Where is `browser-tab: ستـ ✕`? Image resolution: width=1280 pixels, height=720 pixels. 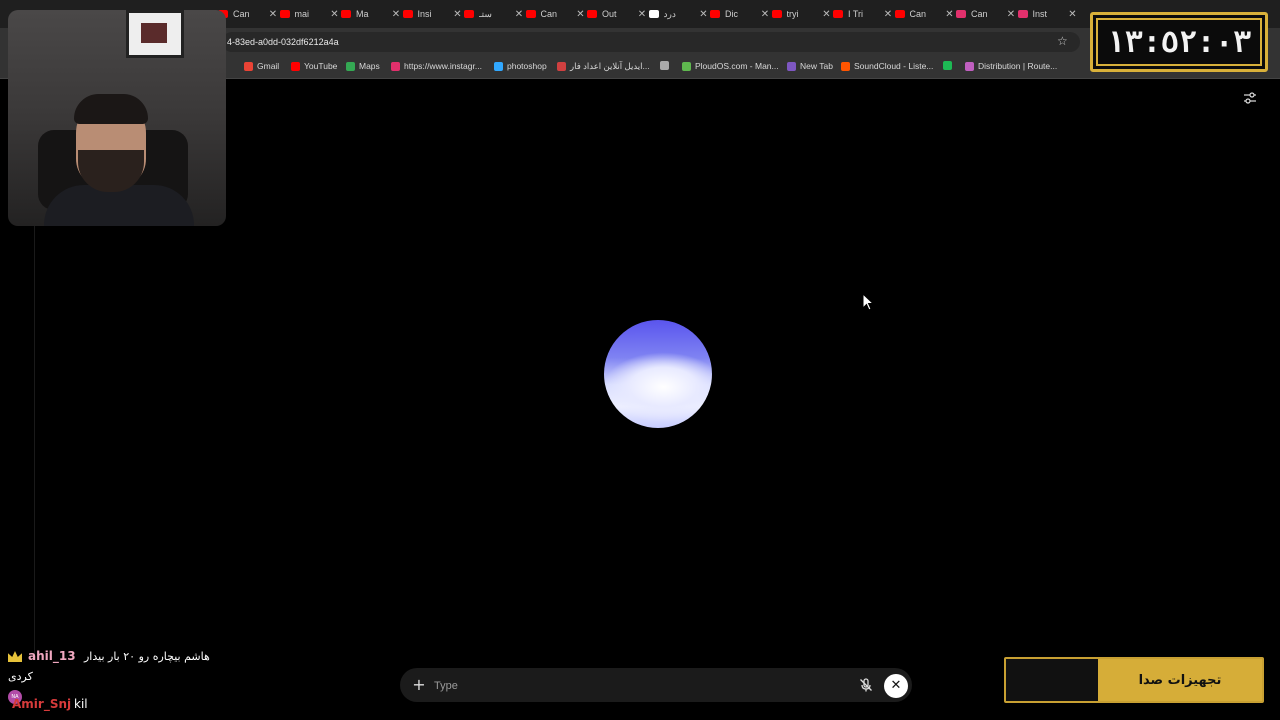
browser-tab: ستـ ✕ is located at coordinates (494, 14).